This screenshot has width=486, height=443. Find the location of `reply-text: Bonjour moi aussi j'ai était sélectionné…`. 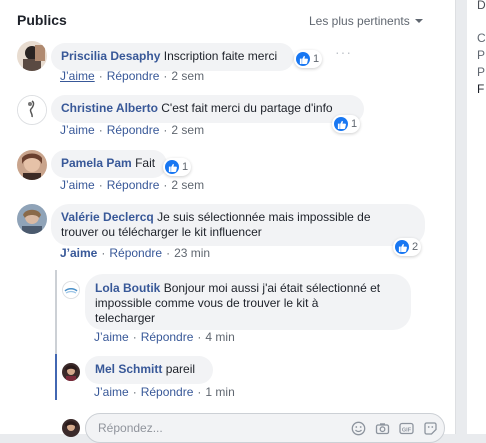

reply-text: Bonjour moi aussi j'ai était sélectionné… is located at coordinates (272, 288).